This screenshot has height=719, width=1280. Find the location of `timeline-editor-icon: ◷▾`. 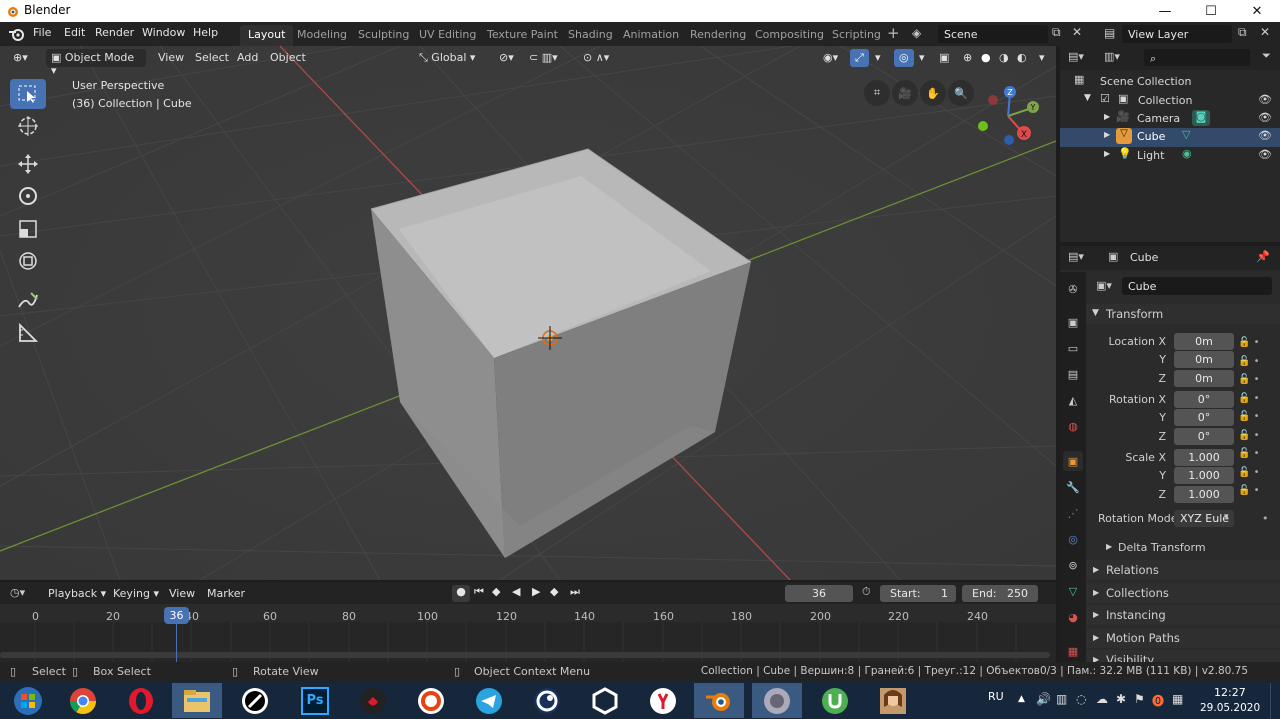

timeline-editor-icon: ◷▾ is located at coordinates (17, 592).